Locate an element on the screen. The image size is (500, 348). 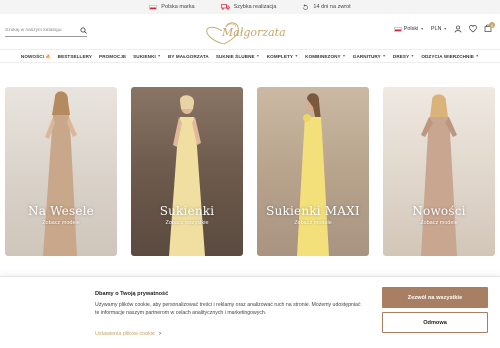
nav-label: GARNITURY is located at coordinates (366, 56).